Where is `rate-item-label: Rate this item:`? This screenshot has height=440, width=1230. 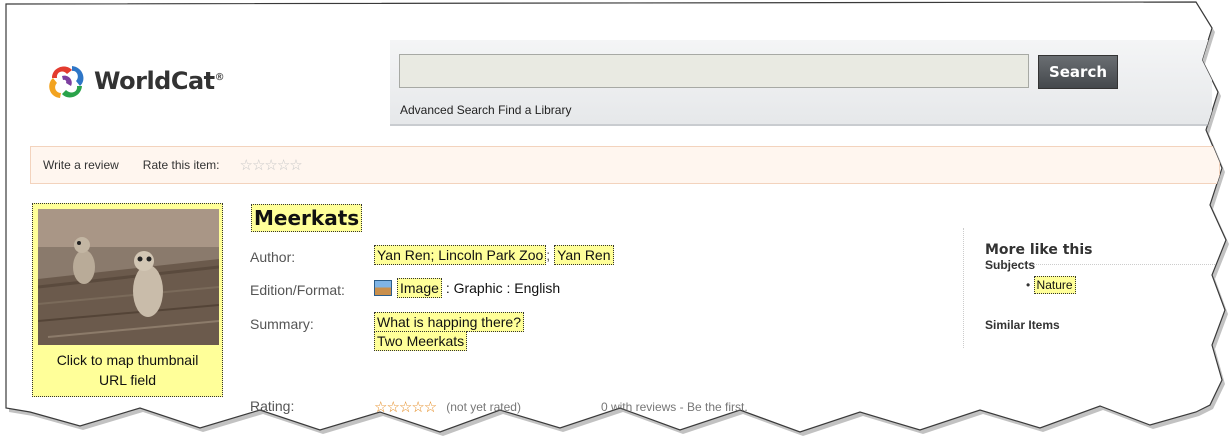
rate-item-label: Rate this item: is located at coordinates (181, 165).